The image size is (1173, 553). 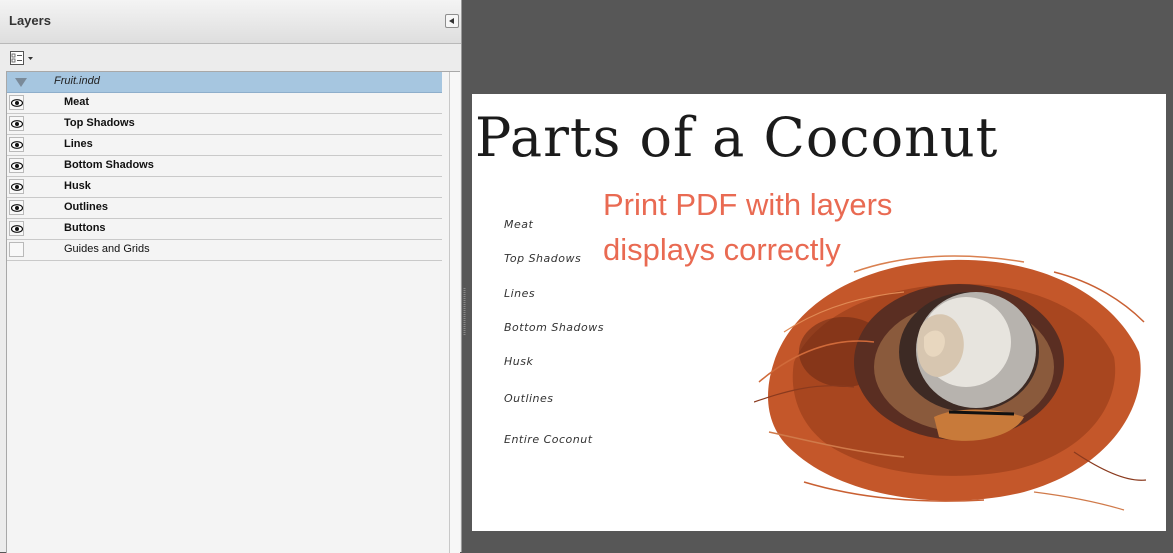 I want to click on panel-options-button, so click(x=22, y=58).